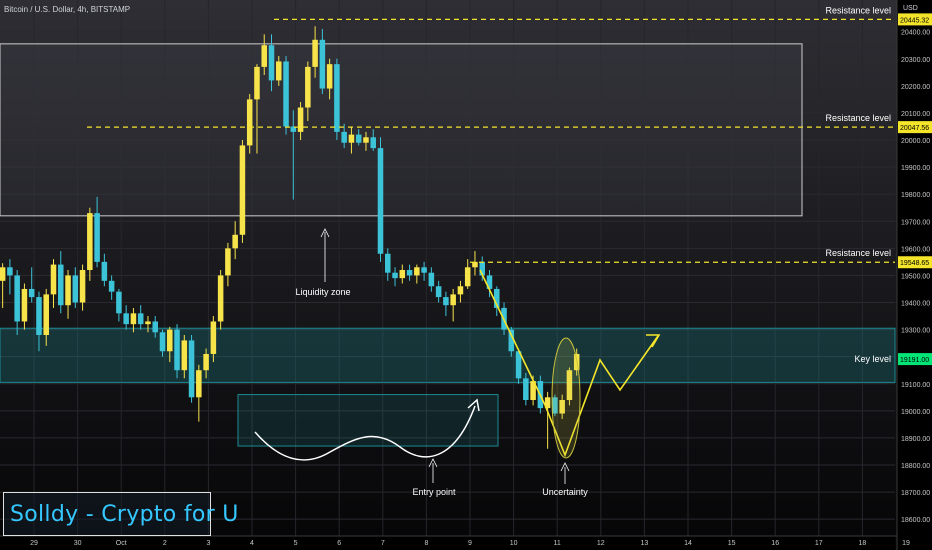 This screenshot has height=550, width=932. I want to click on key-level-label: Key level, so click(872, 359).